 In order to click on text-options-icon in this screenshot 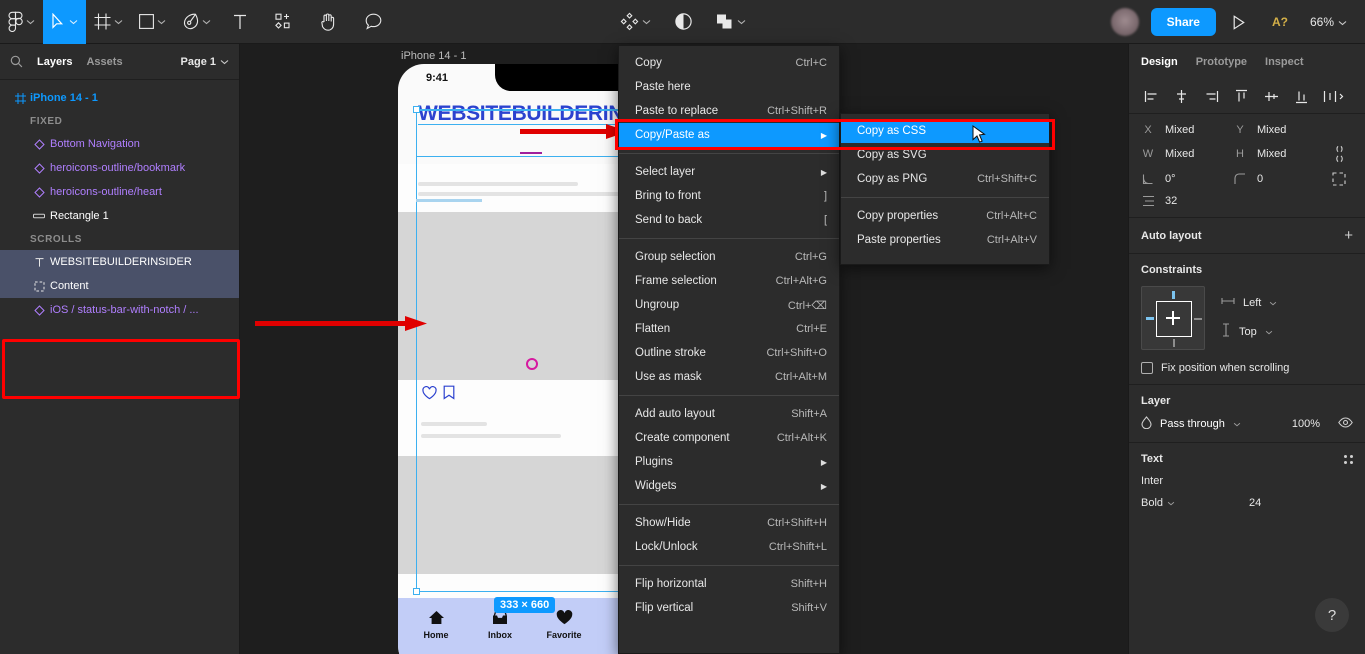, I will do `click(1348, 459)`.